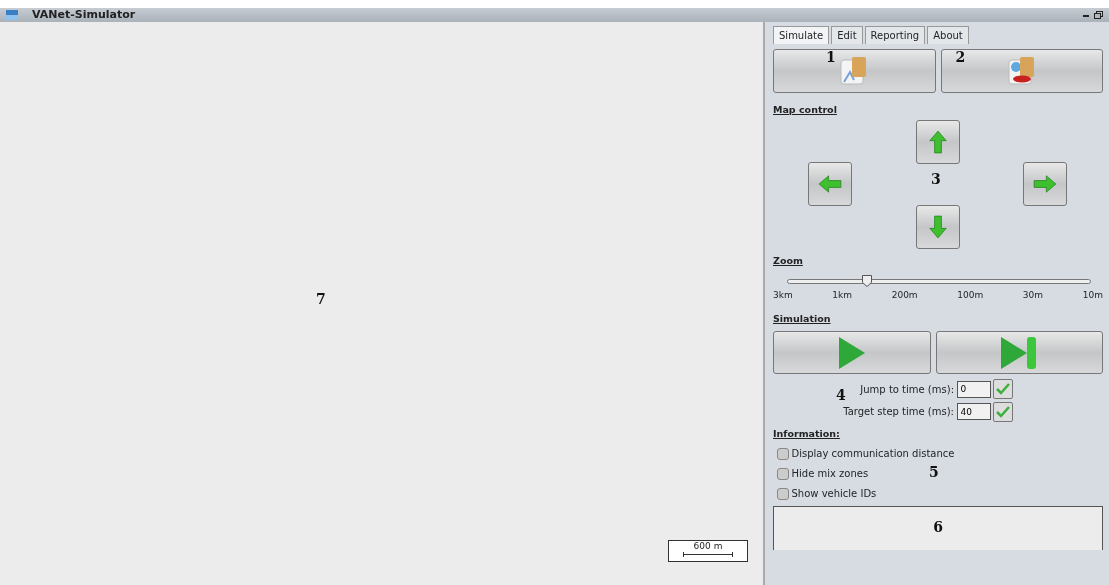 This screenshot has width=1109, height=585. I want to click on play-icon, so click(851, 352).